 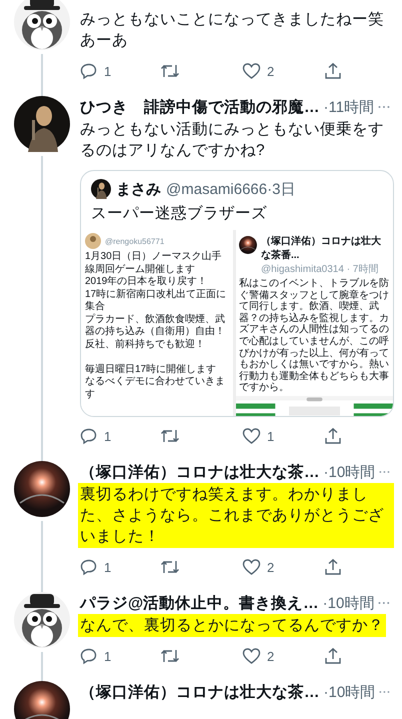 I want to click on tweet-text: 毎週日曜日17時に開催します, so click(x=151, y=370).